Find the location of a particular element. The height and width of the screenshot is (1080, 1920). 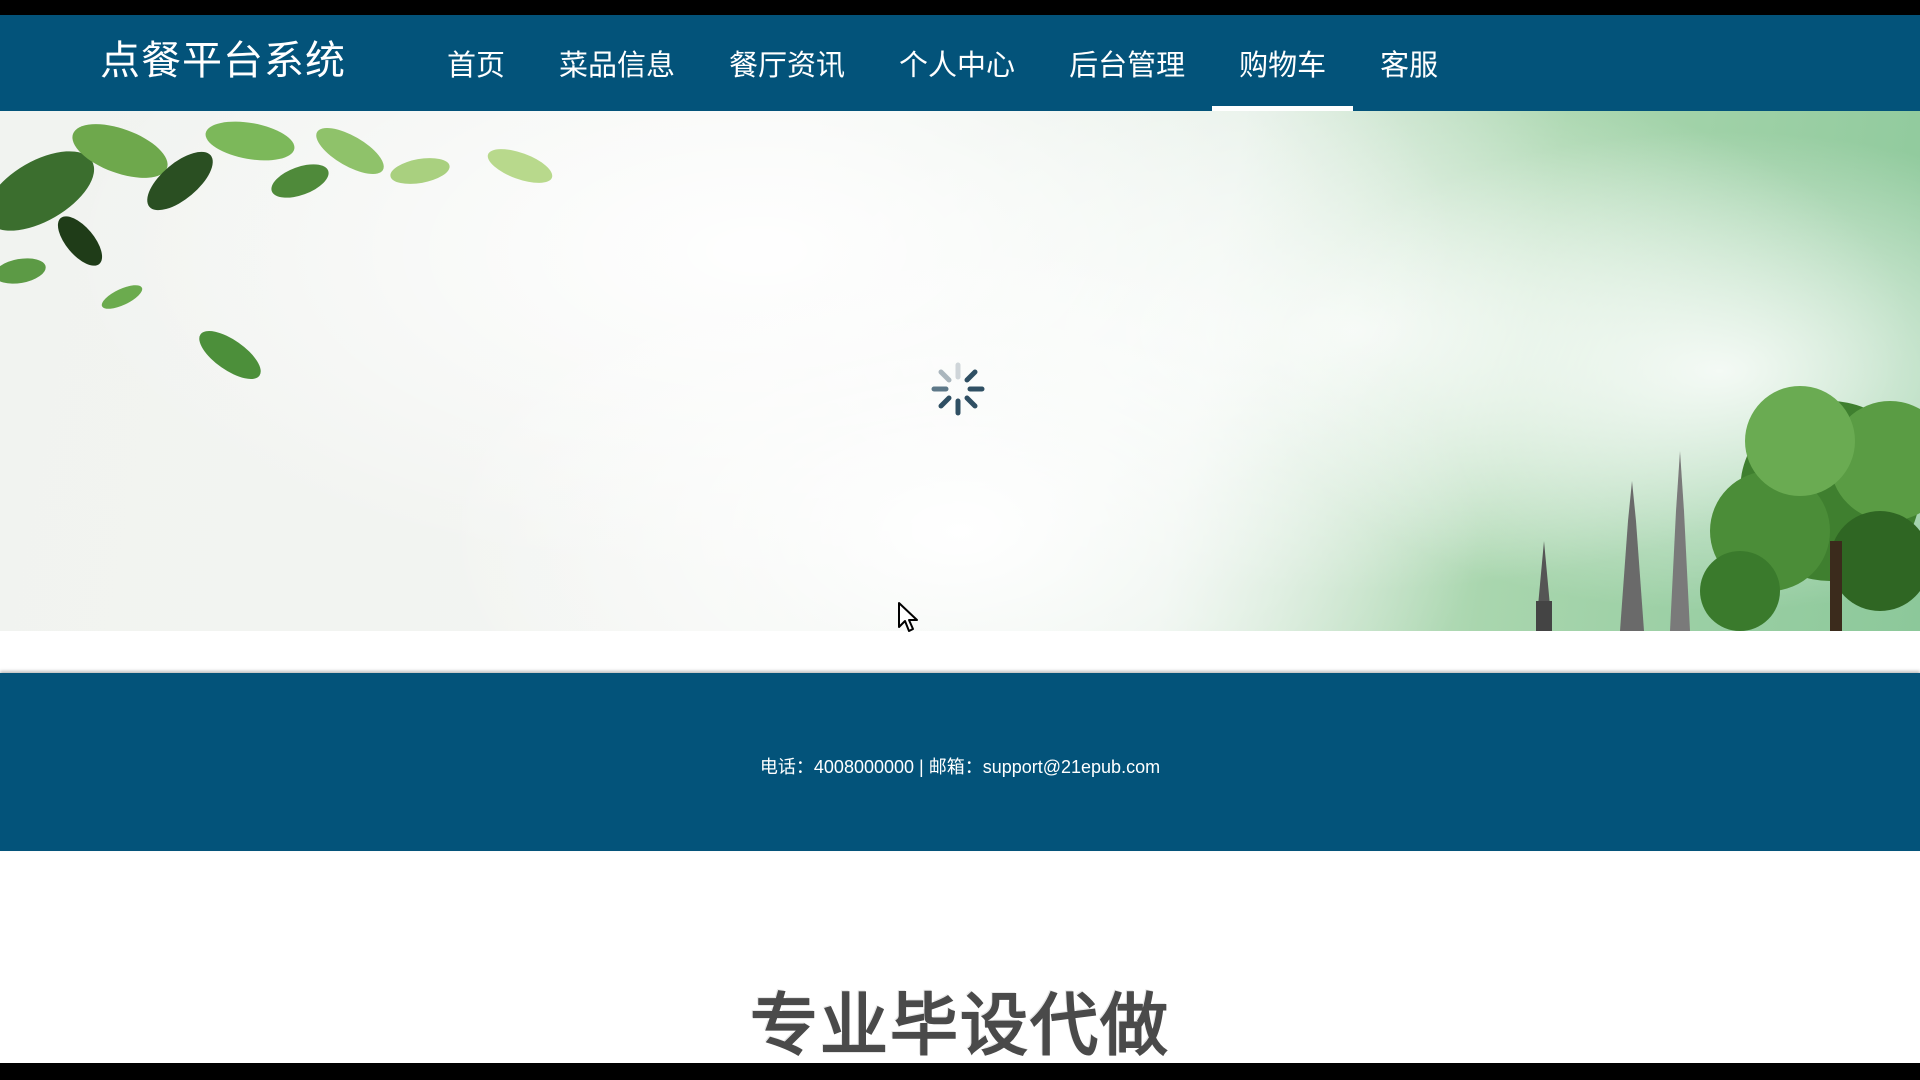

footer-contact: 电话：4008000000 | 邮箱：support@21epub.com is located at coordinates (960, 767).